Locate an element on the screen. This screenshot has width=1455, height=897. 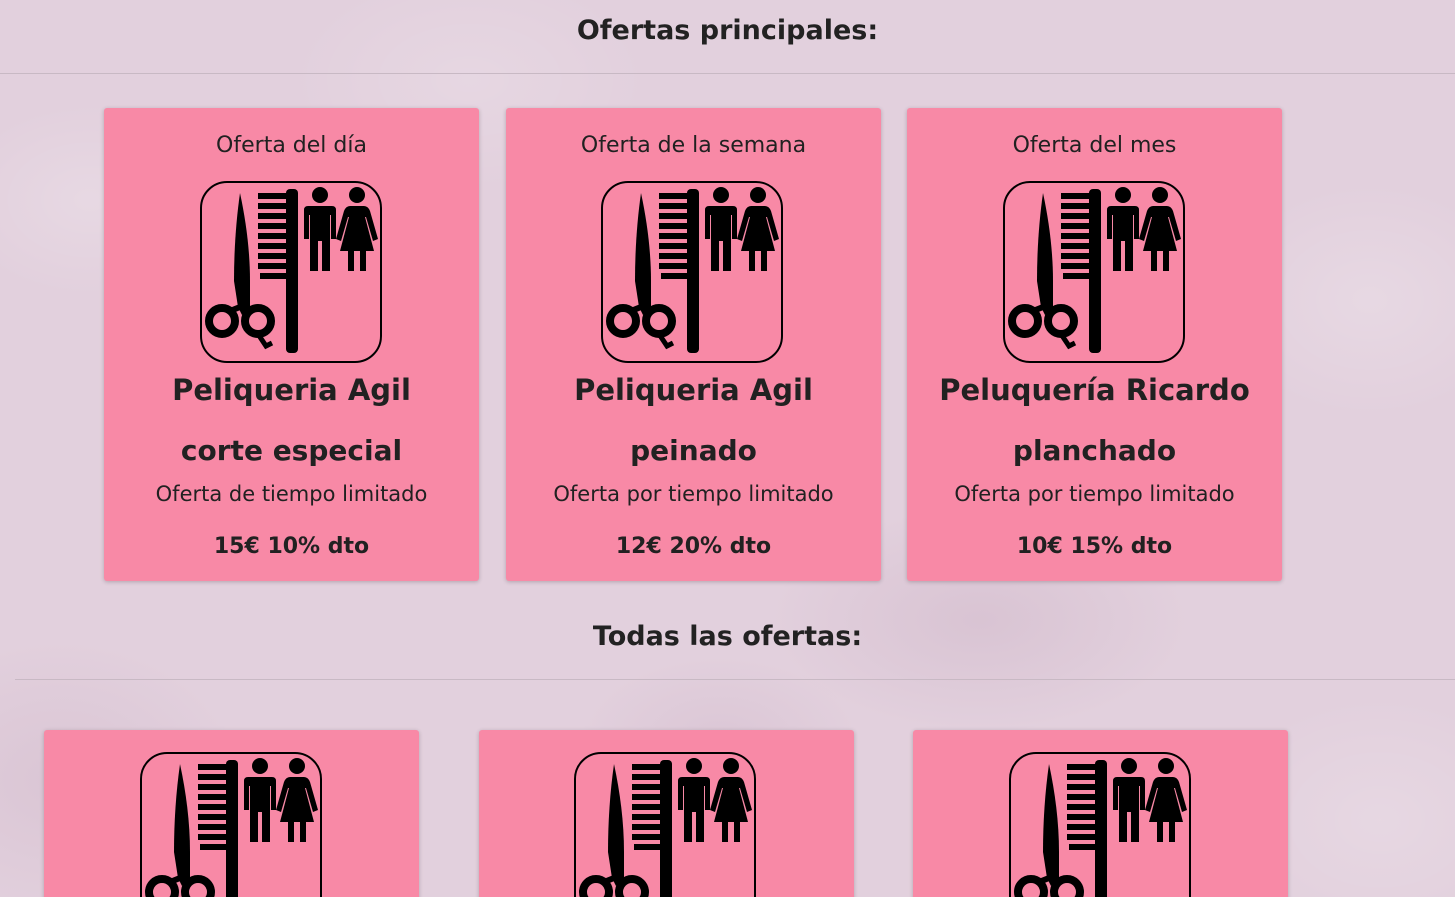
service-name: planchado is located at coordinates (1094, 450).